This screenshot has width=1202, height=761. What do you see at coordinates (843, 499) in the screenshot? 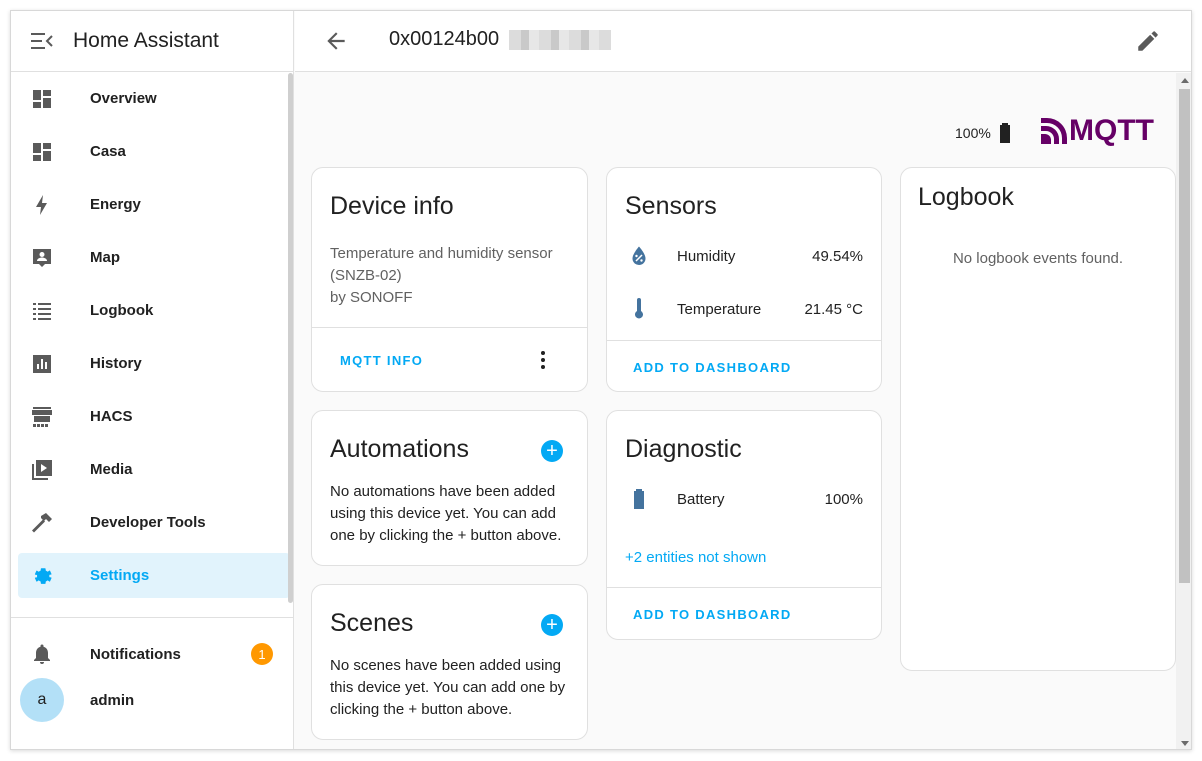
I see `entity-value: 100%` at bounding box center [843, 499].